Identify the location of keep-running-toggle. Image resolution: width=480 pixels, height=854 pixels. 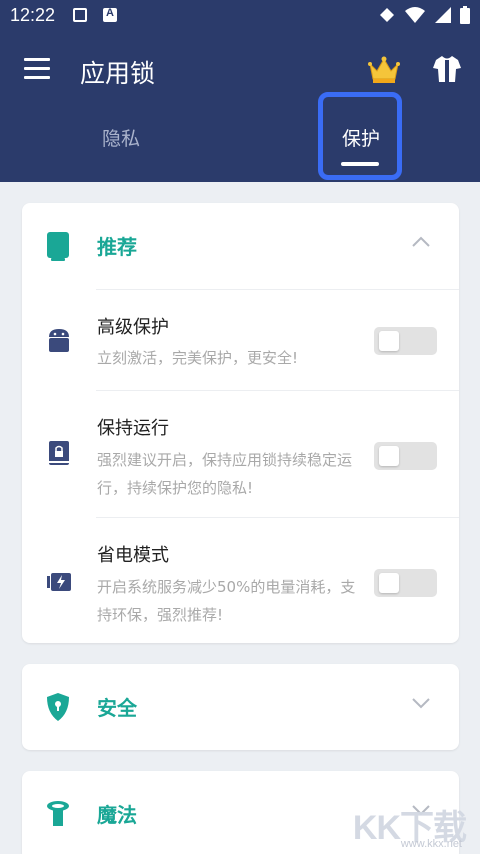
(405, 456).